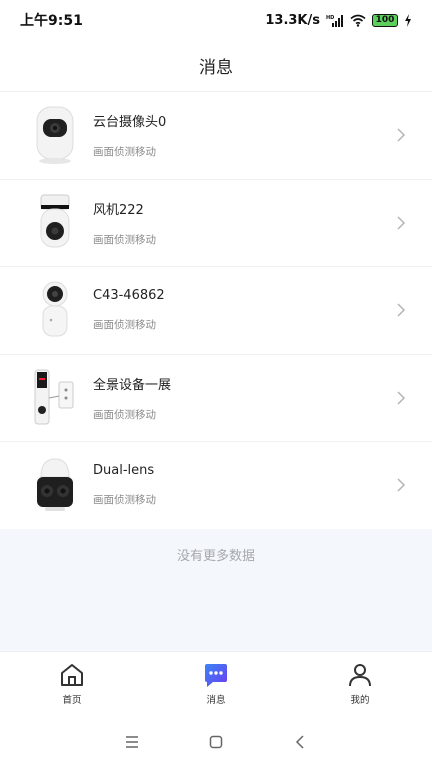  I want to click on device-name: Dual-lens, so click(124, 471).